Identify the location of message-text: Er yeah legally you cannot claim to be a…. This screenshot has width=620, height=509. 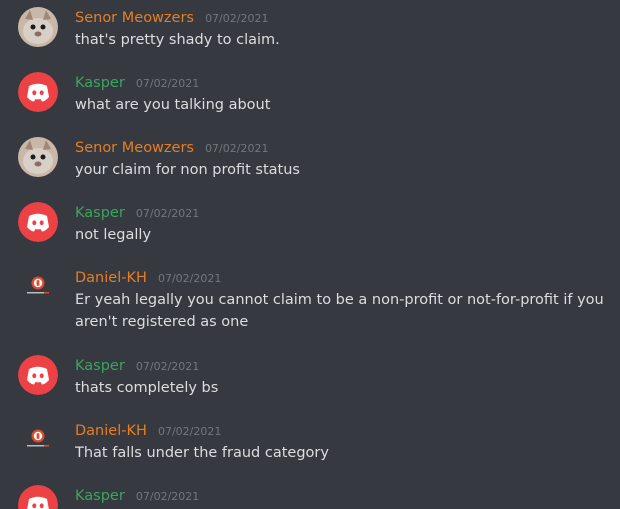
(339, 311).